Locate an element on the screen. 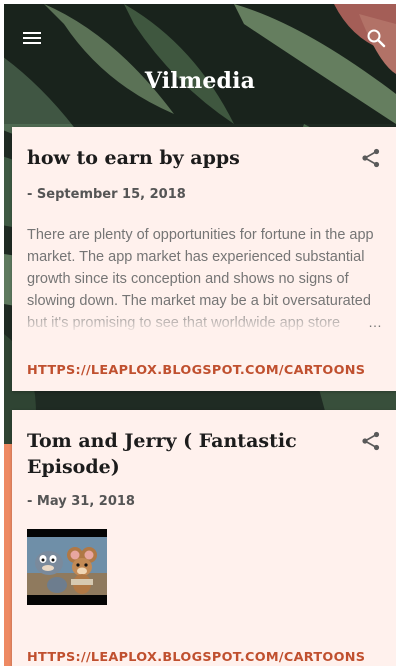  search-icon is located at coordinates (376, 38).